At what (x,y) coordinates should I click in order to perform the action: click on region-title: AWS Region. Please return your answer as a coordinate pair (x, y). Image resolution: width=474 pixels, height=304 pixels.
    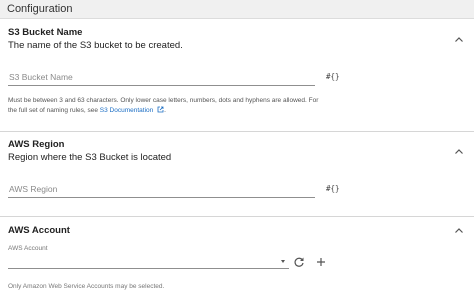
    Looking at the image, I should click on (36, 144).